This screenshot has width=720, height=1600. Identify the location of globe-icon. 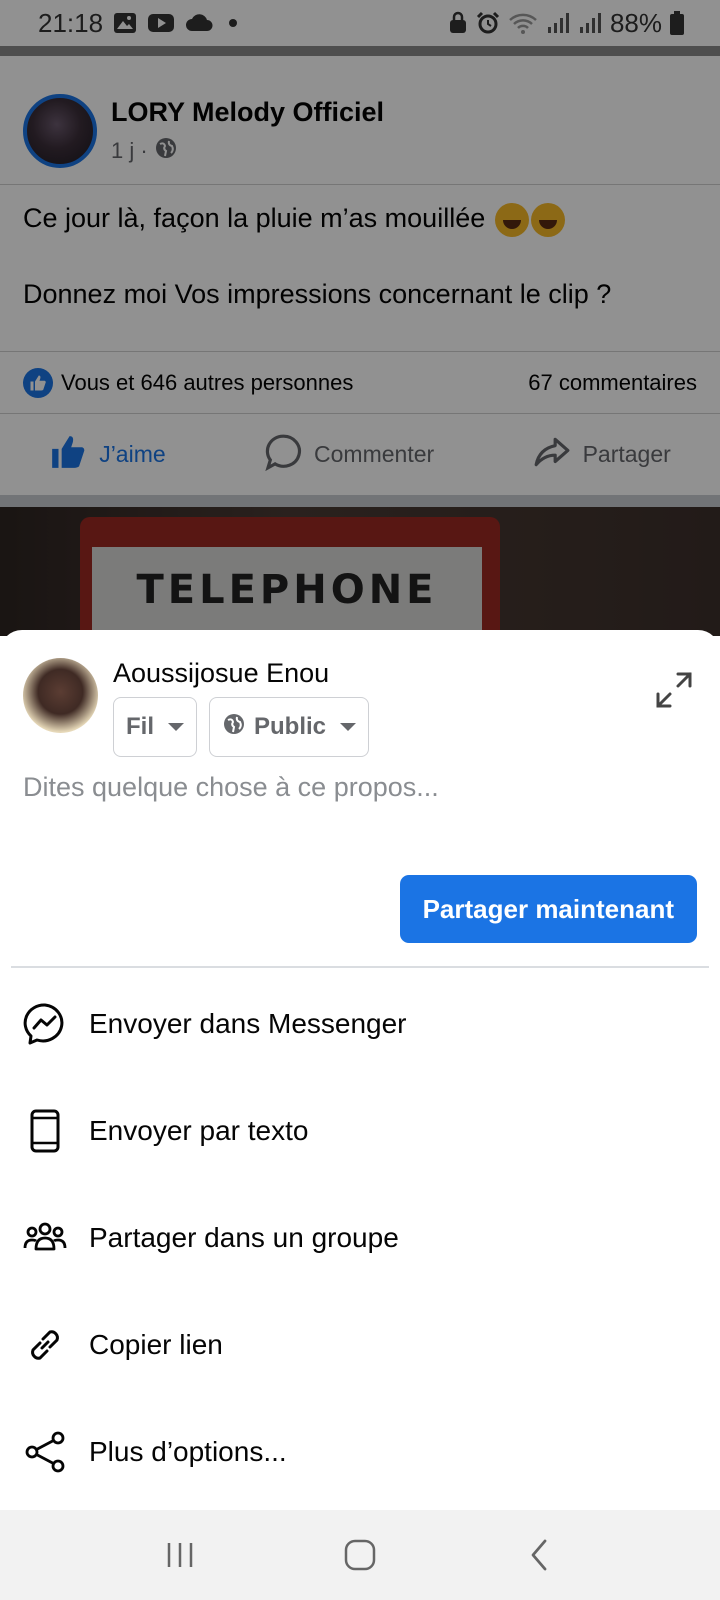
(234, 727).